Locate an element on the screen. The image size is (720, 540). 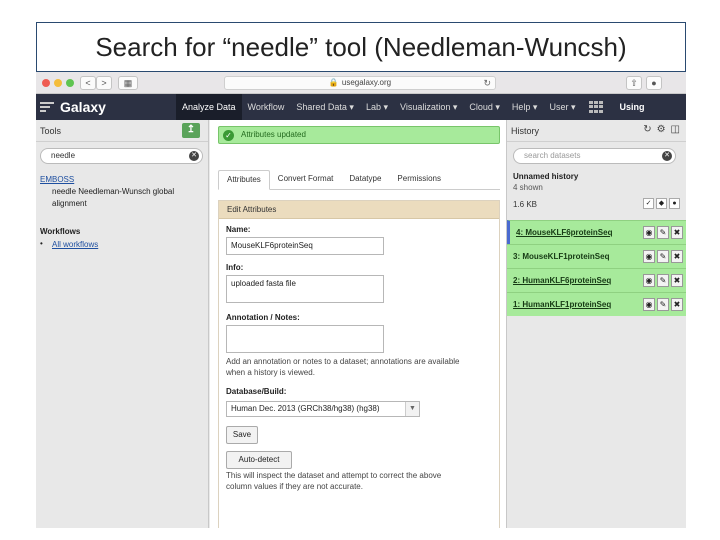
dataset-row: 1: HumanKLF1proteinSeq ◉ ✎ ✖ is located at coordinates (596, 304).